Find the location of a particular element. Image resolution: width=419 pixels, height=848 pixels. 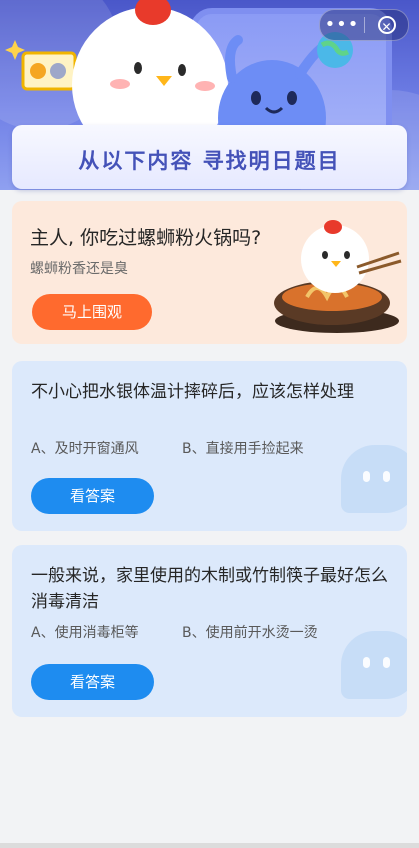

option-b: B、直接用手捡起来 is located at coordinates (243, 449).